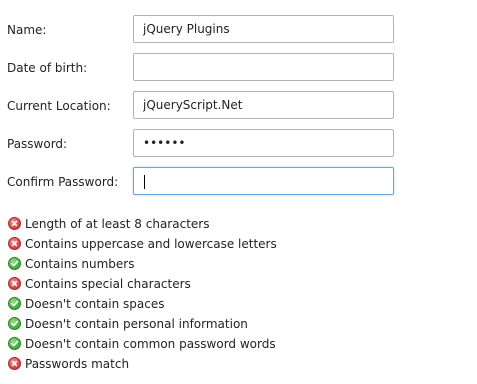 The width and height of the screenshot is (477, 384). I want to click on current-location-label: Current Location:, so click(59, 106).